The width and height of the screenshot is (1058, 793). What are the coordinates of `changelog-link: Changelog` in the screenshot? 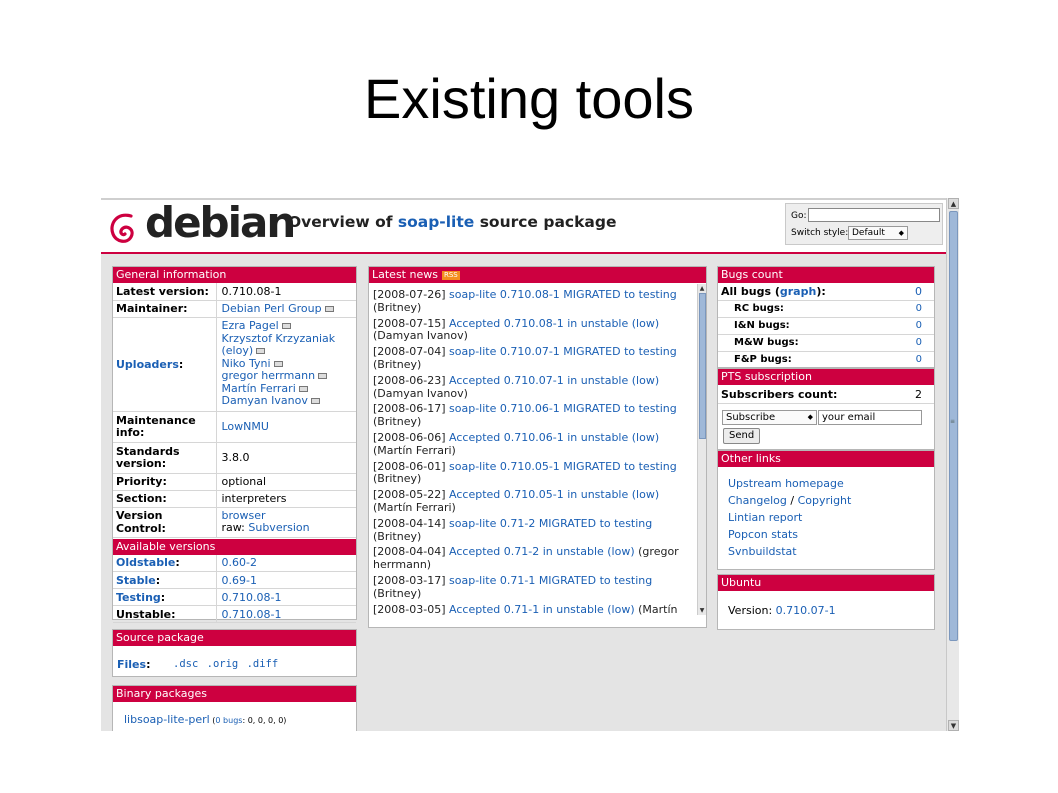 It's located at (757, 500).